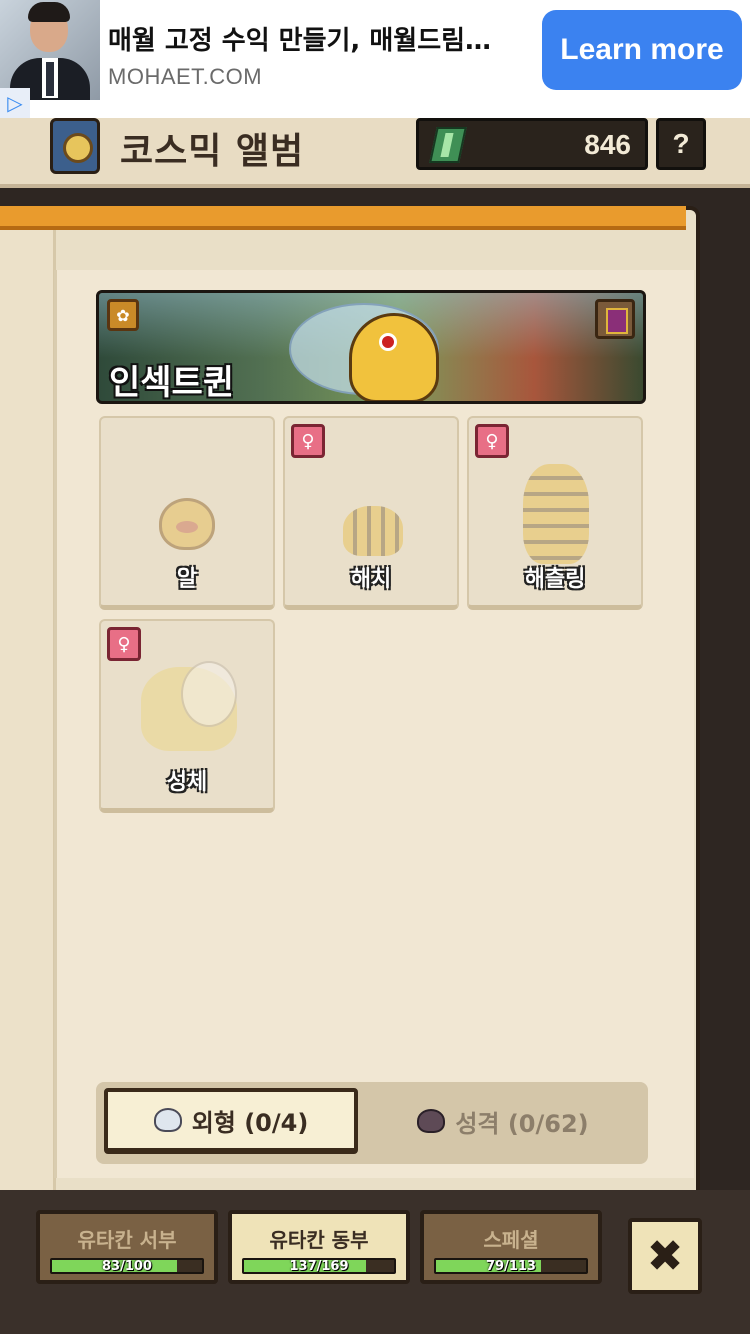 The image size is (750, 1334). I want to click on progress-text: 79/113, so click(511, 1266).